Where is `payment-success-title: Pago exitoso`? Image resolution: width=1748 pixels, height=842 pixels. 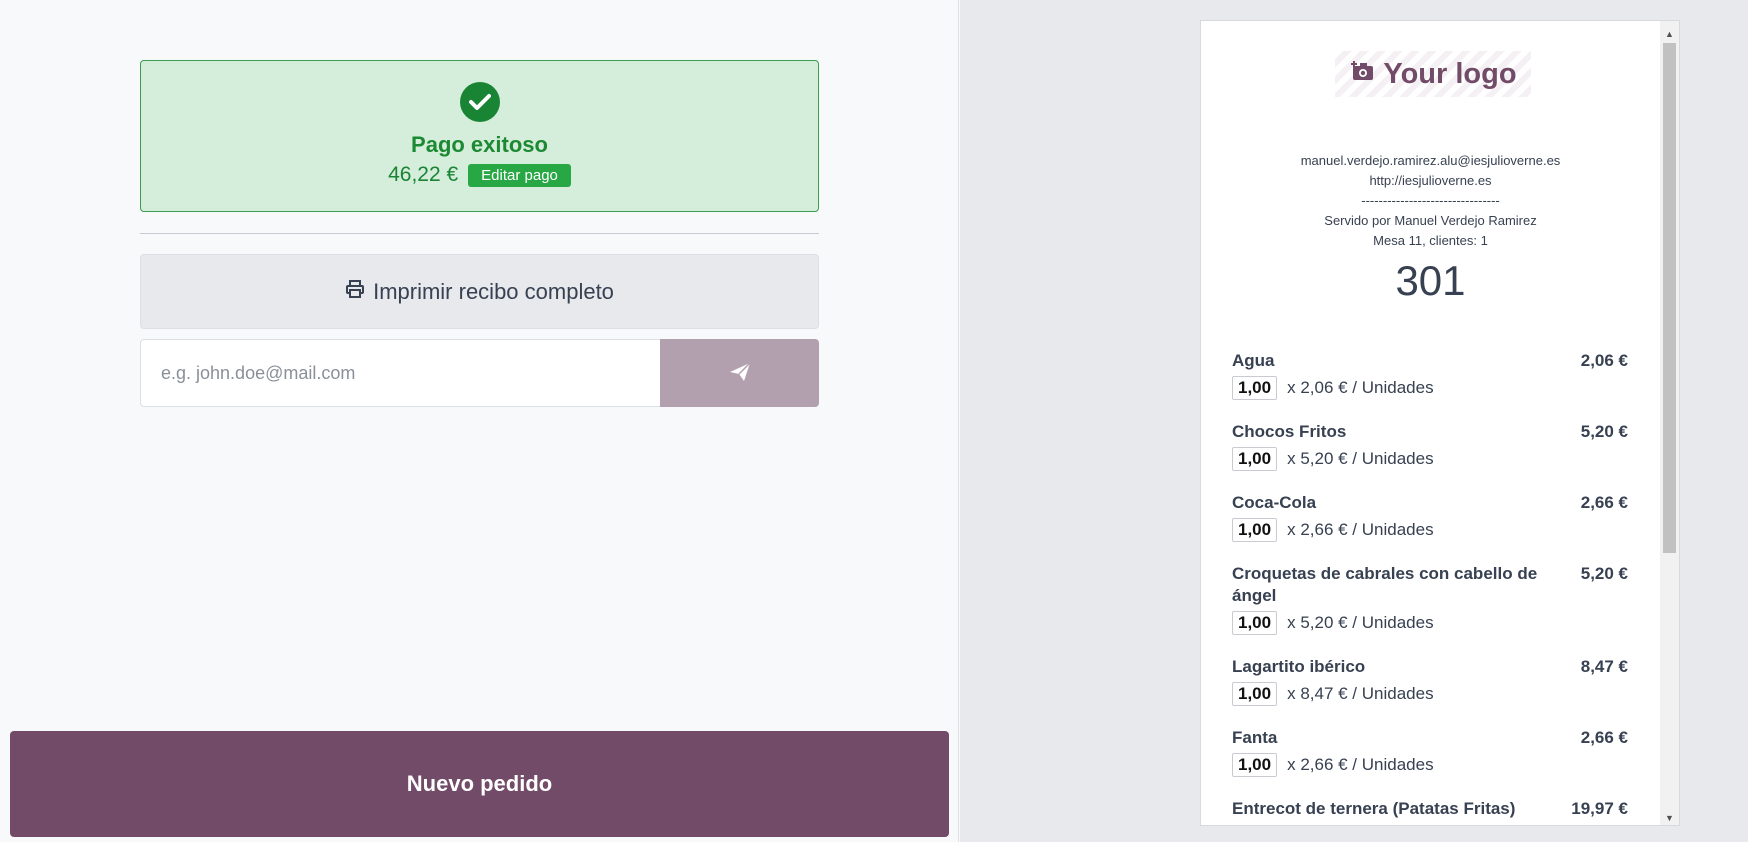 payment-success-title: Pago exitoso is located at coordinates (479, 144).